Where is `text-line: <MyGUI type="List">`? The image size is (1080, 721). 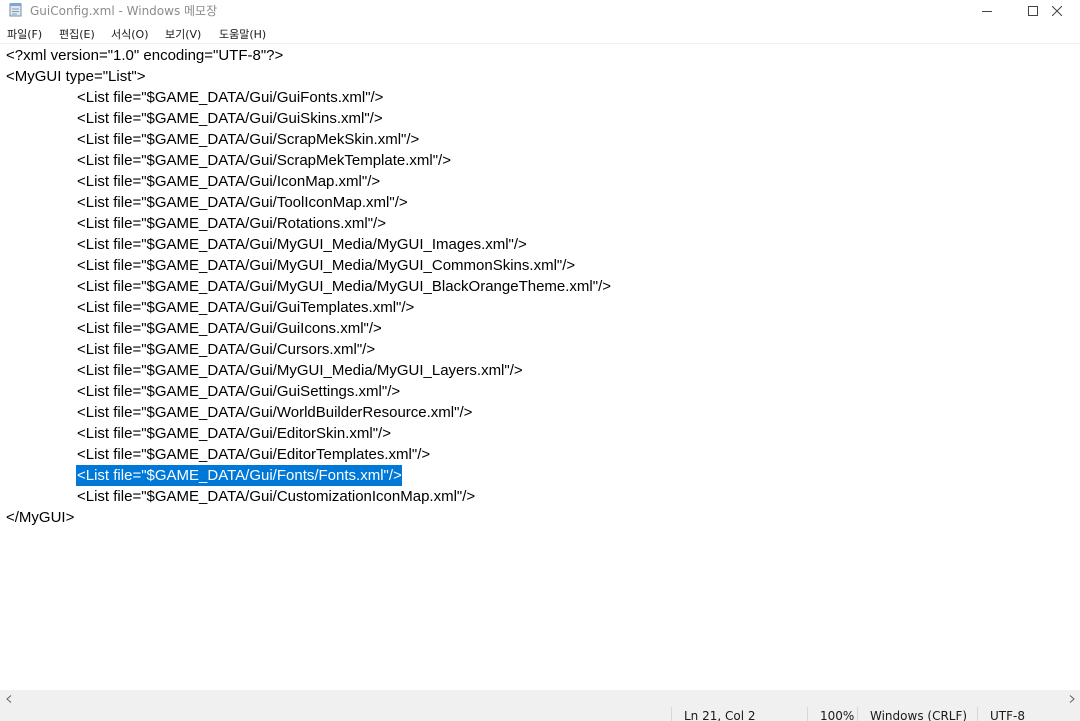
text-line: <MyGUI type="List"> is located at coordinates (76, 76).